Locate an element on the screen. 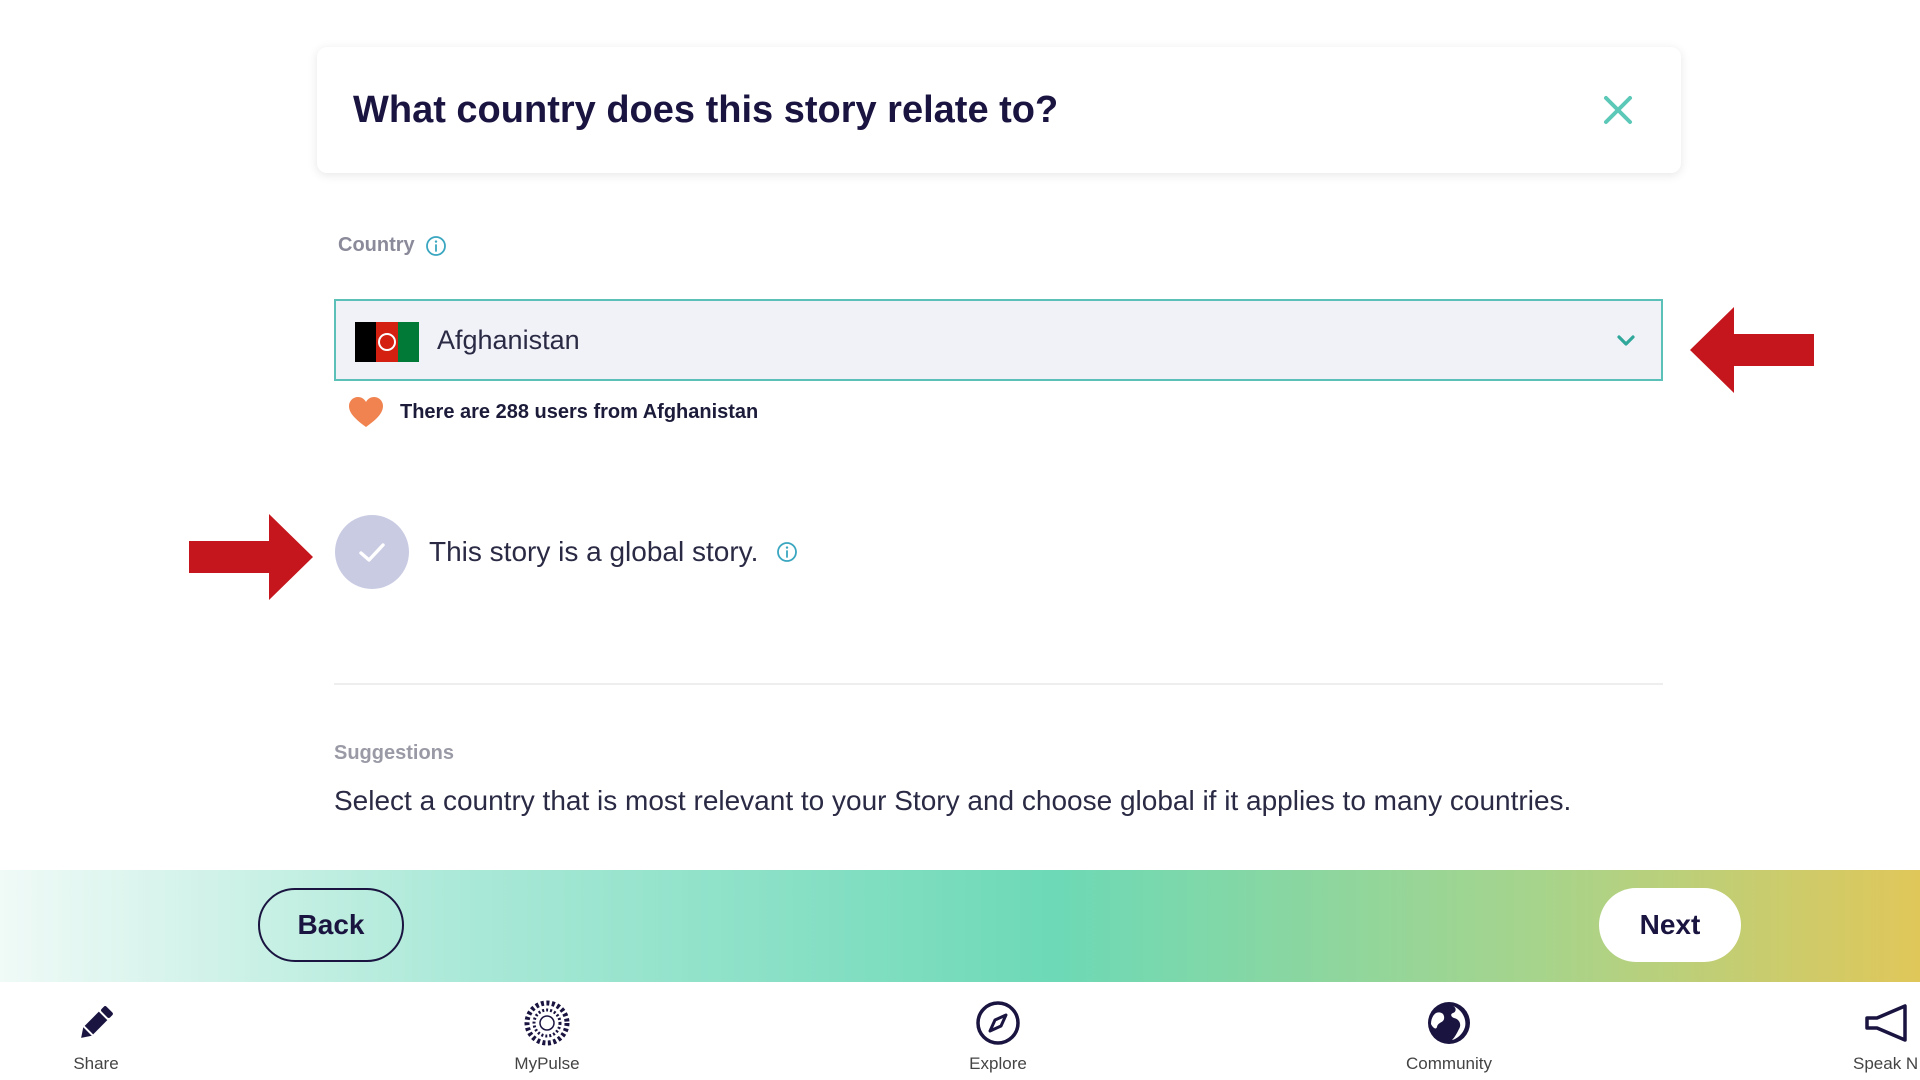 This screenshot has height=1080, width=1920. country-label: Country is located at coordinates (392, 245).